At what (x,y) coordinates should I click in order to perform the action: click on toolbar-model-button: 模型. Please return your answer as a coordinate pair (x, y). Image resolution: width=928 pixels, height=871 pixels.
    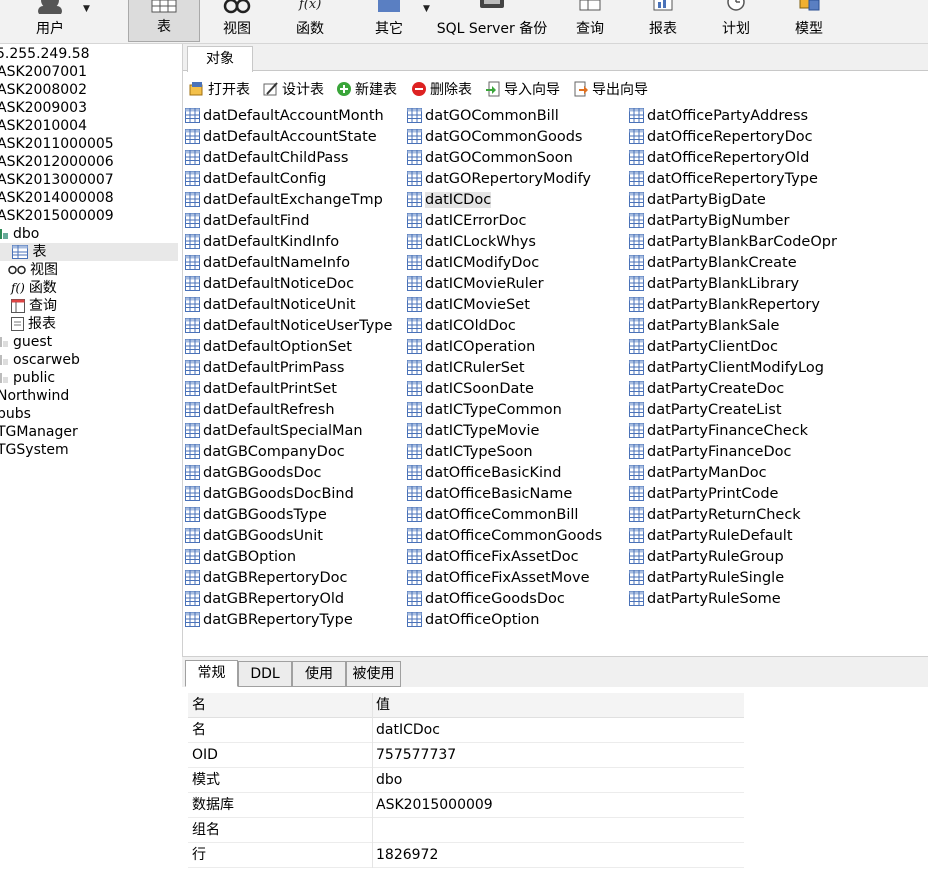
    Looking at the image, I should click on (809, 21).